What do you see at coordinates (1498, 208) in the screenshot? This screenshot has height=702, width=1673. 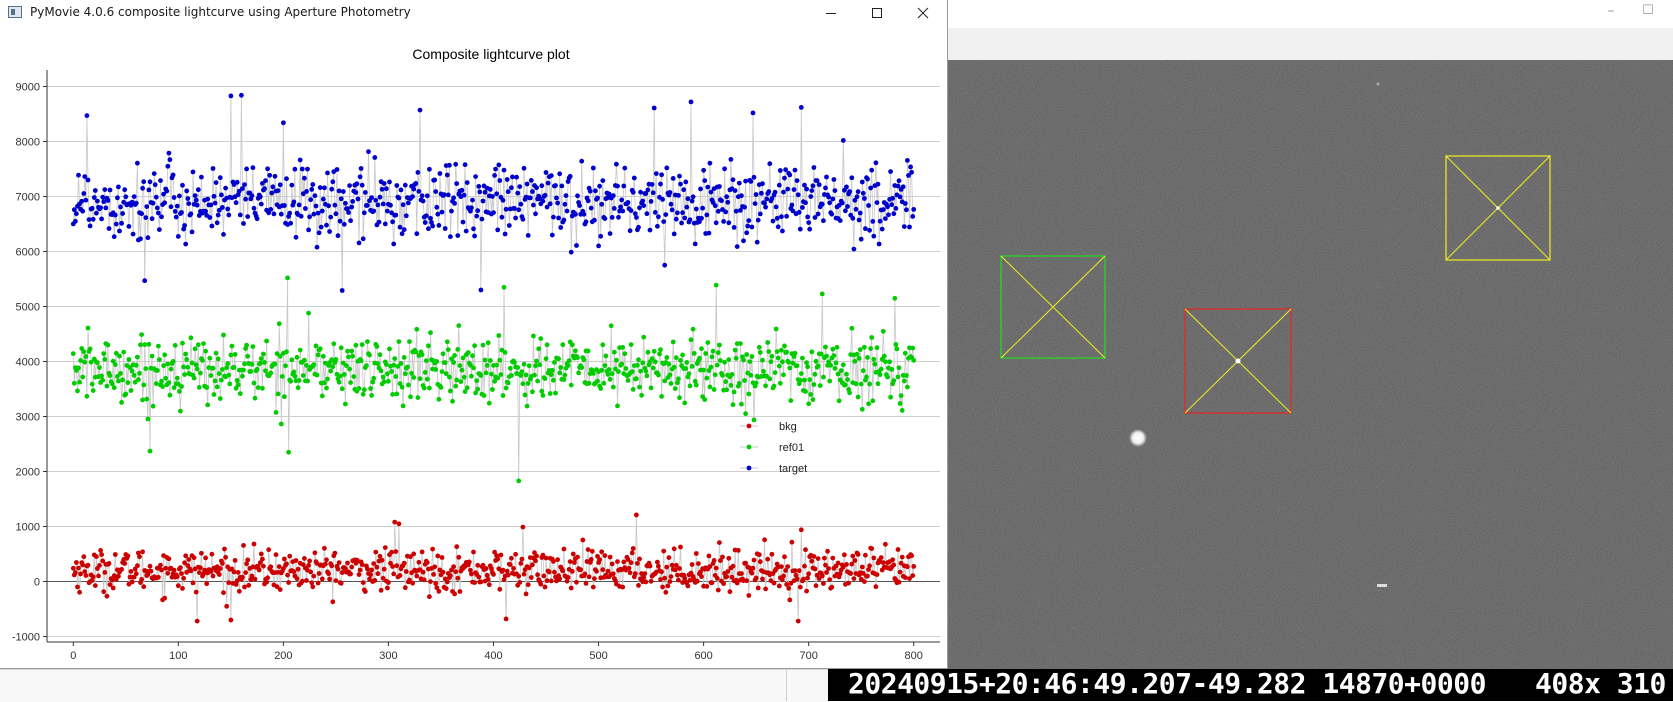 I see `ref-star` at bounding box center [1498, 208].